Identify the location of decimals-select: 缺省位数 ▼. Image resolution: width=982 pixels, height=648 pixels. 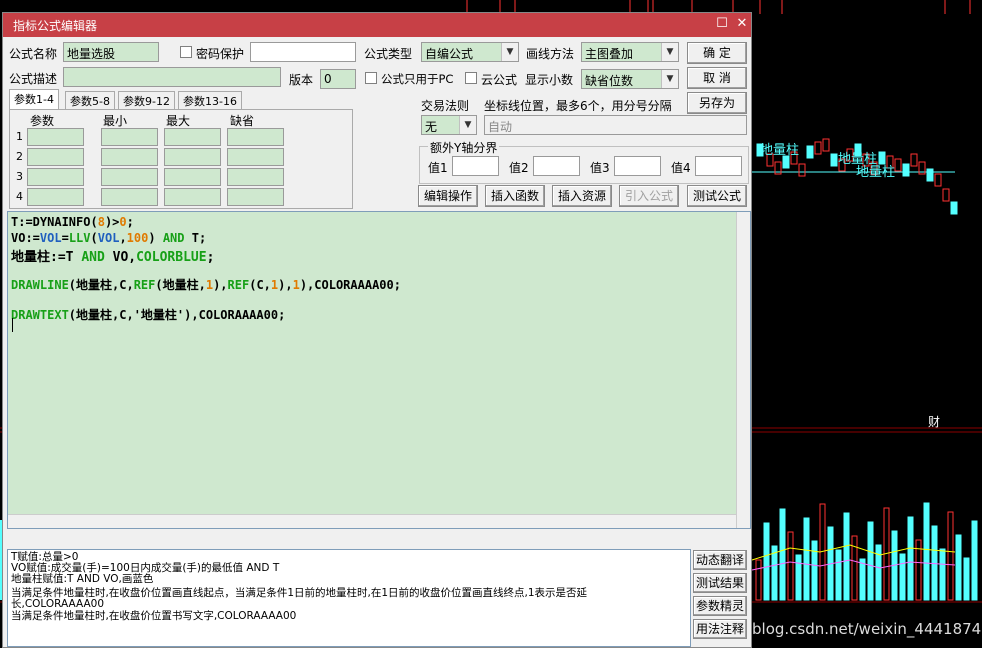
(630, 79).